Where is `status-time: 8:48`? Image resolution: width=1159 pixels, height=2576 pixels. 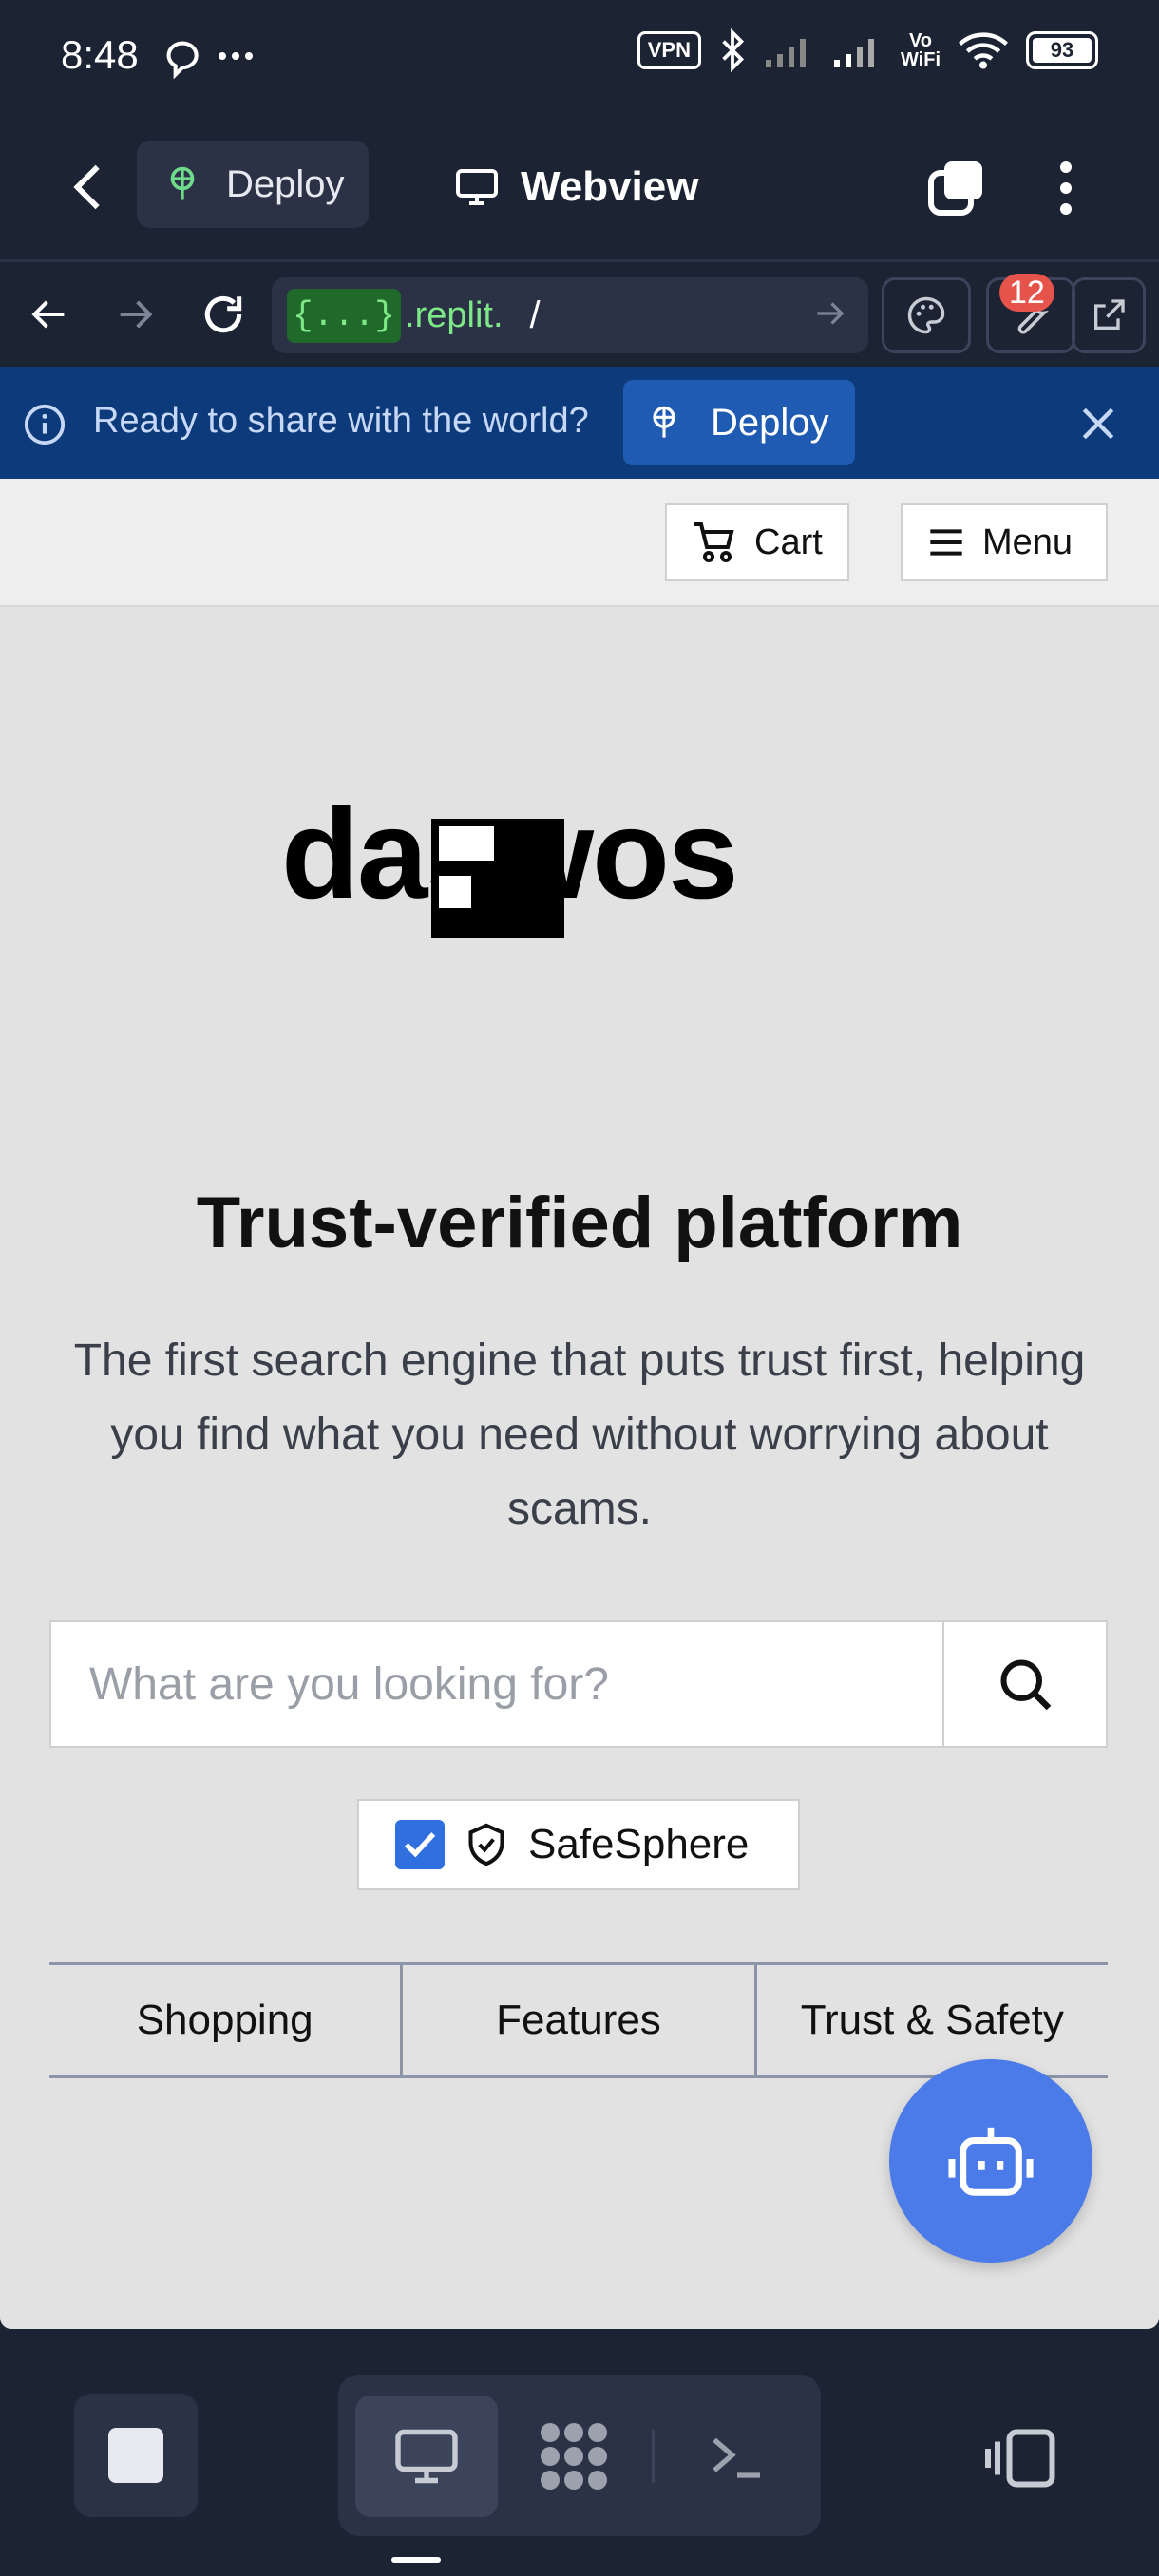 status-time: 8:48 is located at coordinates (100, 54).